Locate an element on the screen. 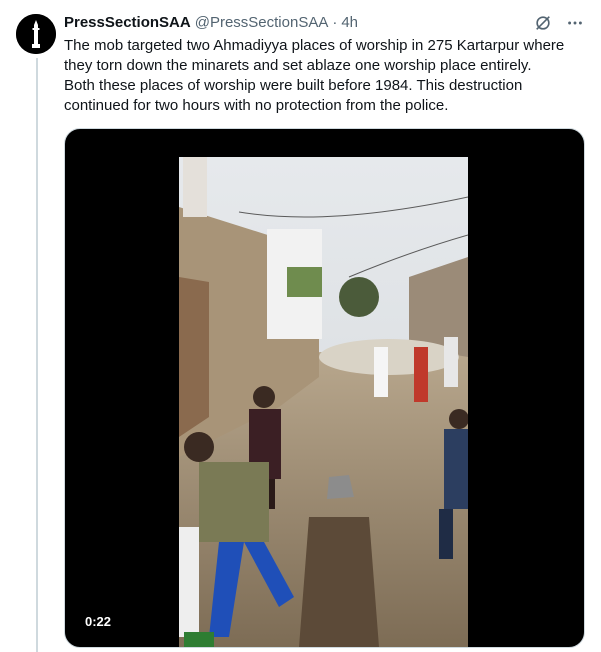  more-dots-icon is located at coordinates (575, 23).